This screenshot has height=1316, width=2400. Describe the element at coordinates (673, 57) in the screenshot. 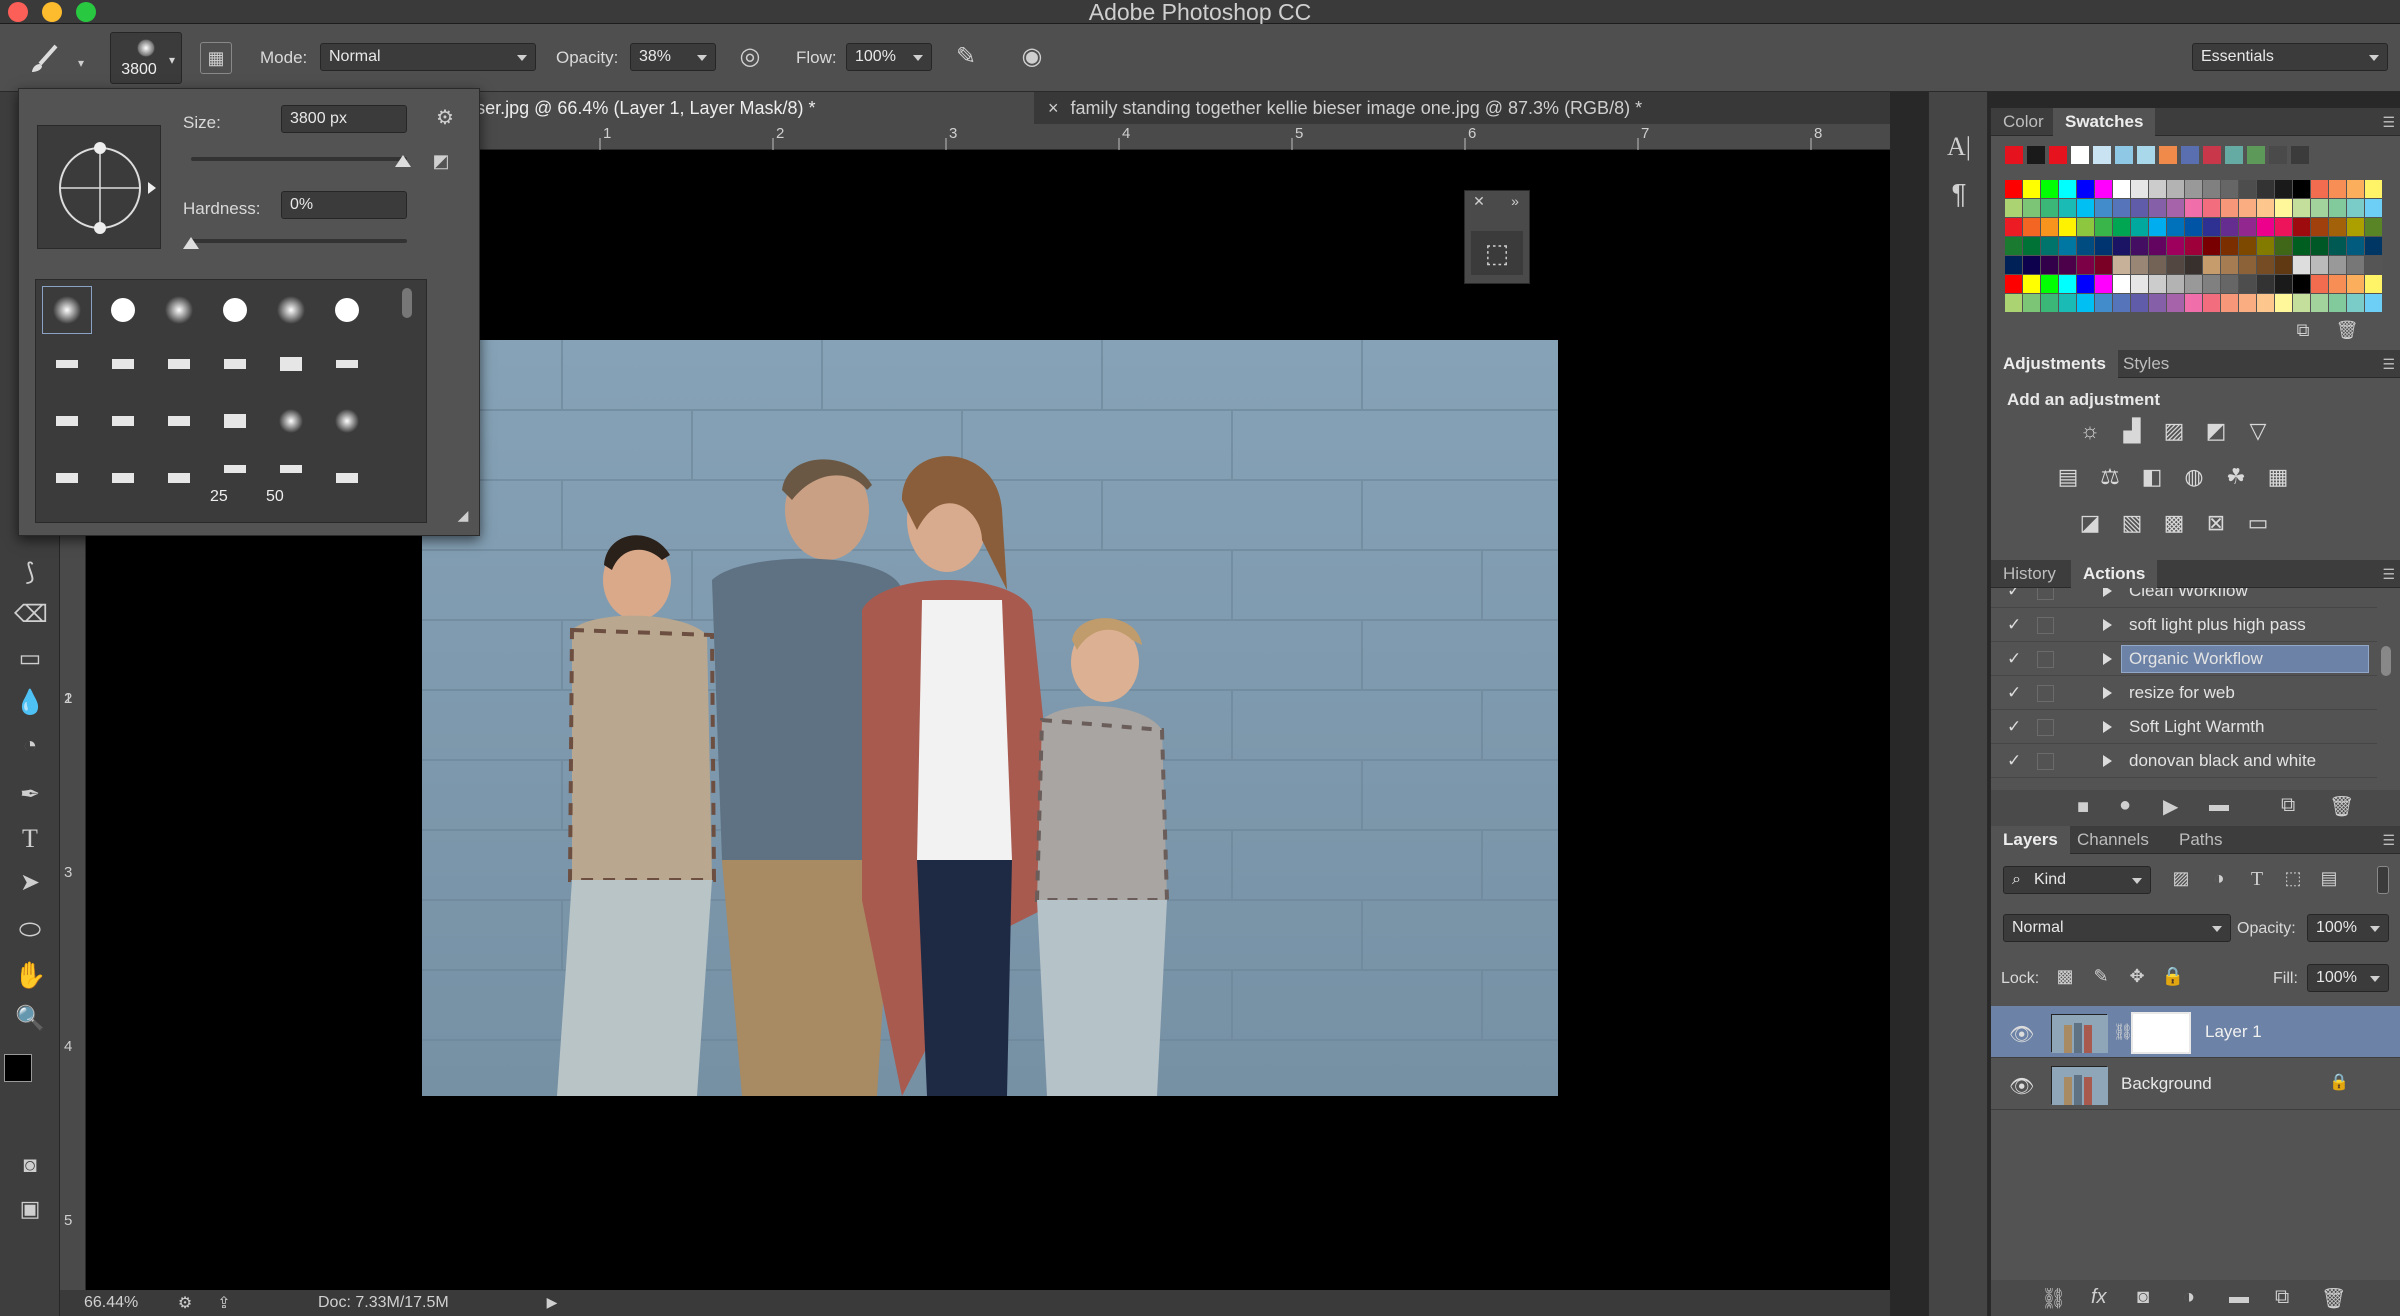

I see `opacity-field: 38%` at that location.